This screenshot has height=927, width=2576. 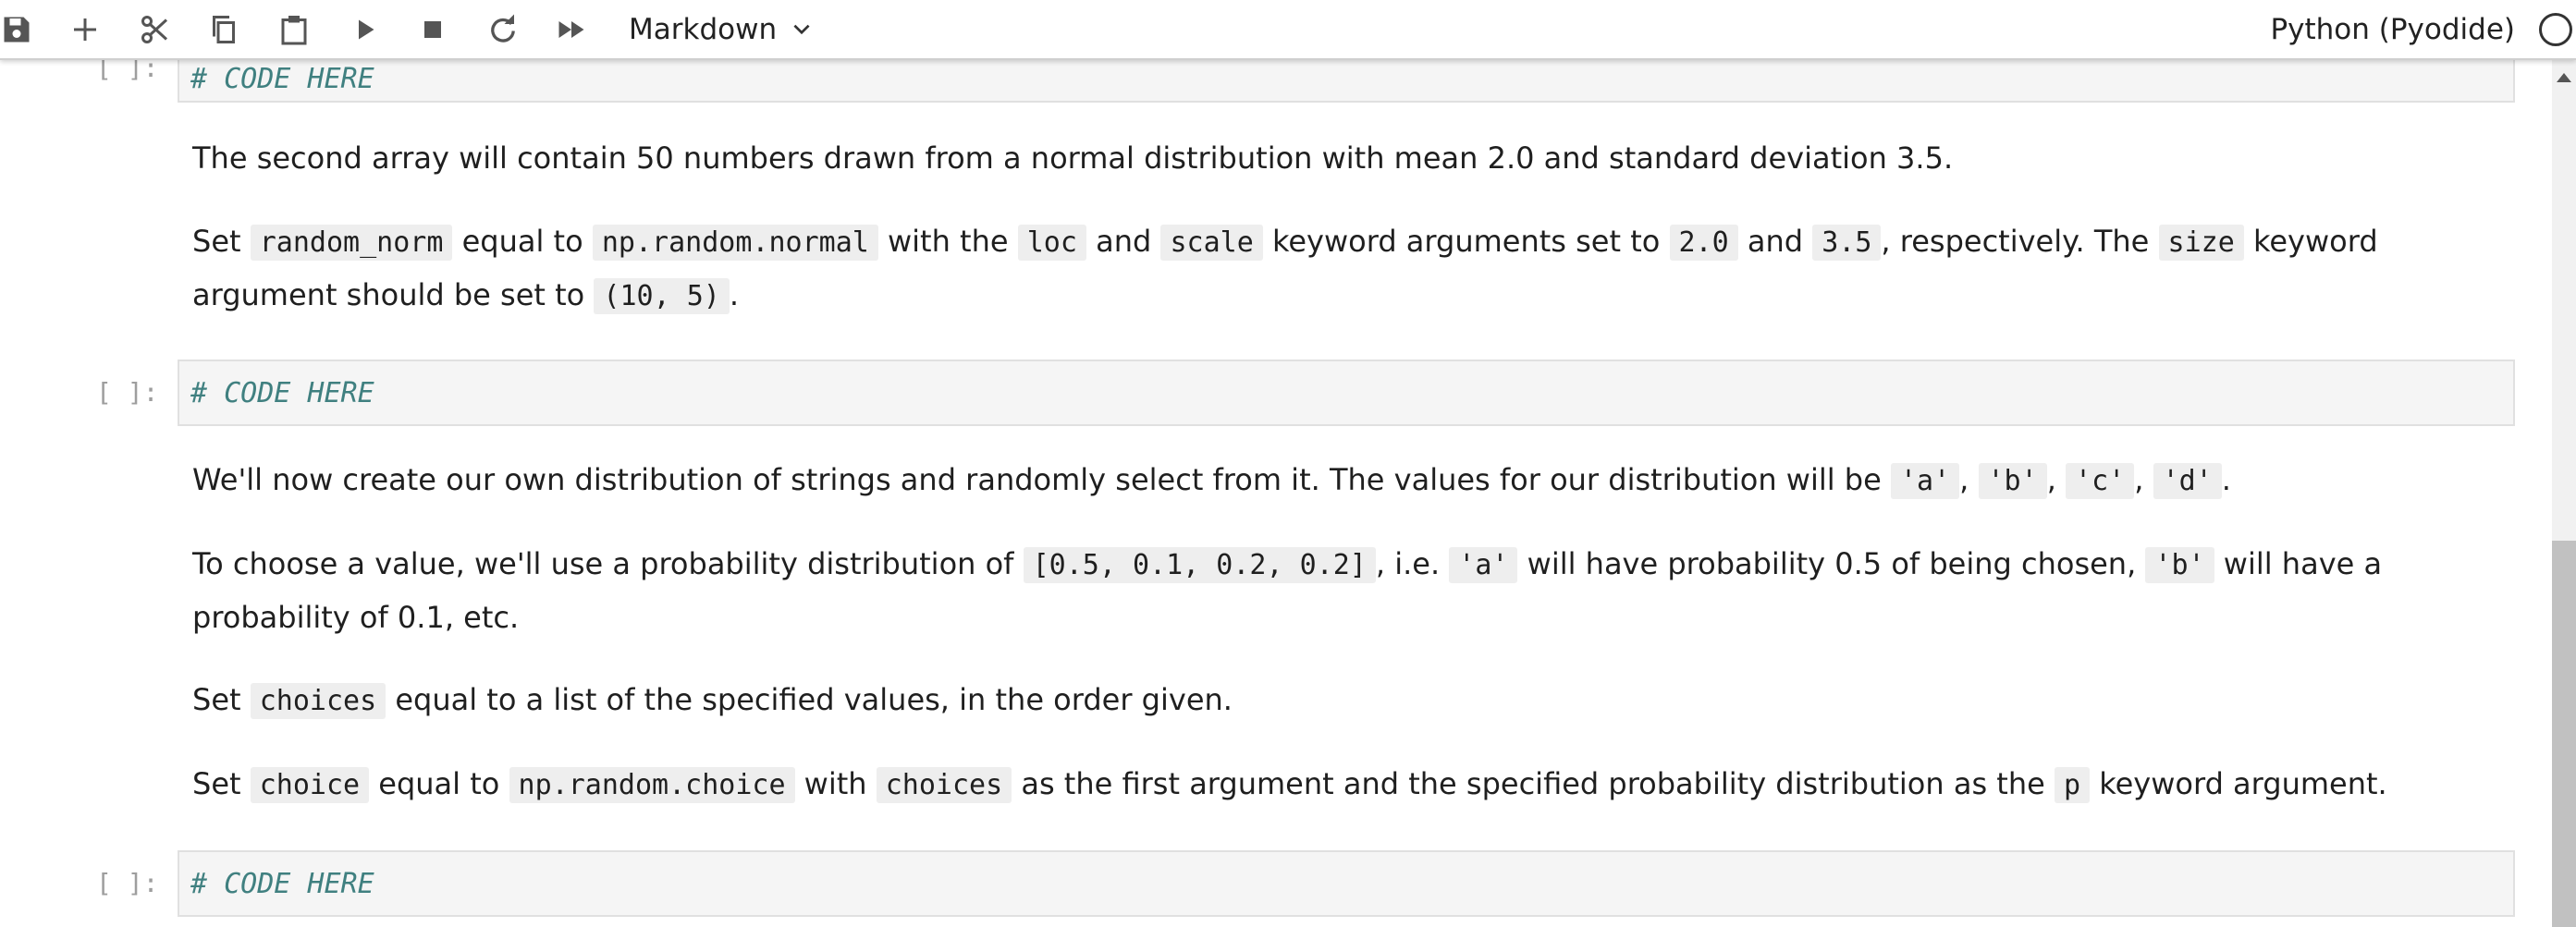 I want to click on text: keyword argument., so click(x=2243, y=784).